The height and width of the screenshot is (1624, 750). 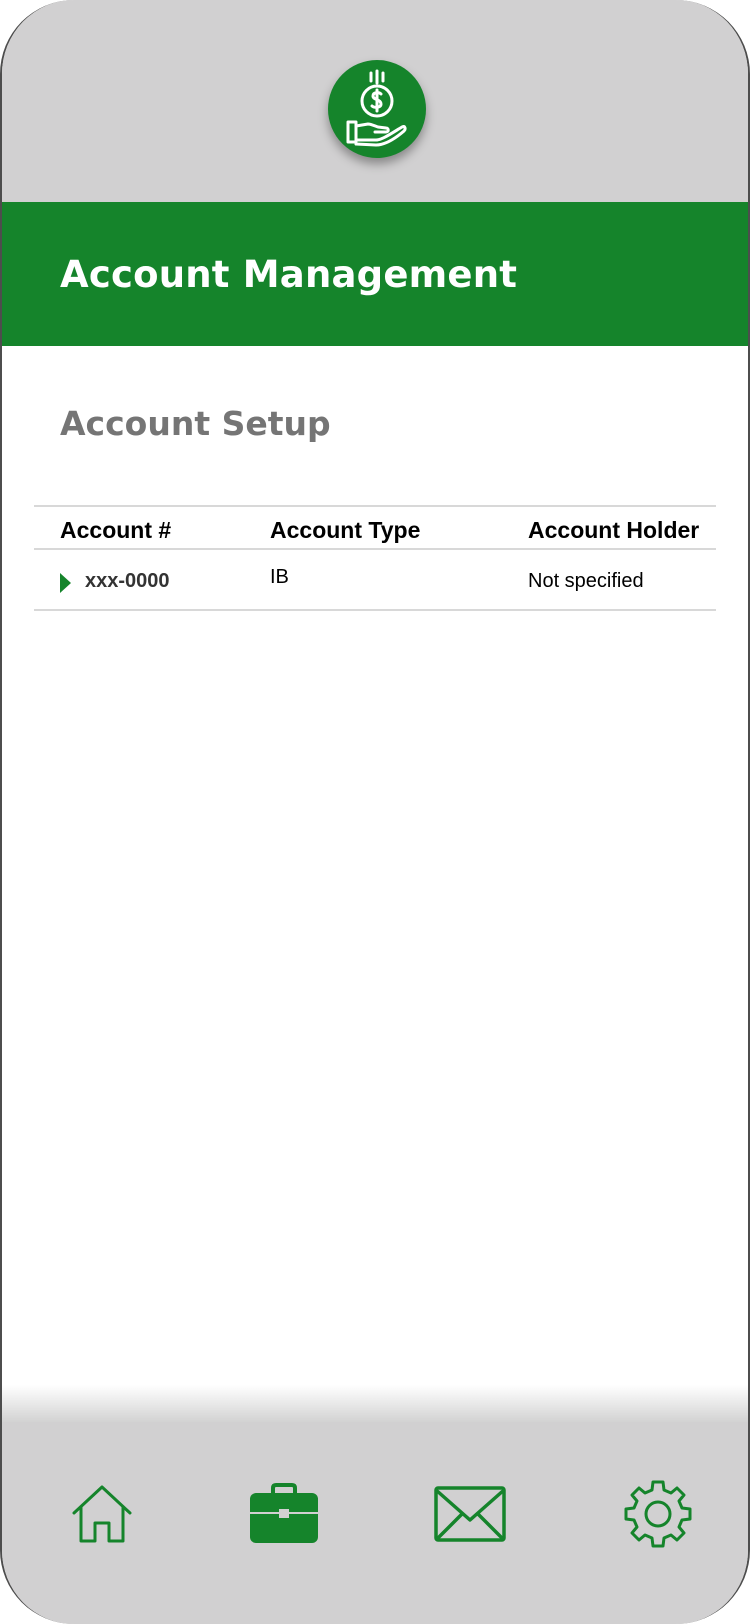 I want to click on column-header-account-number: Account #, so click(x=116, y=530).